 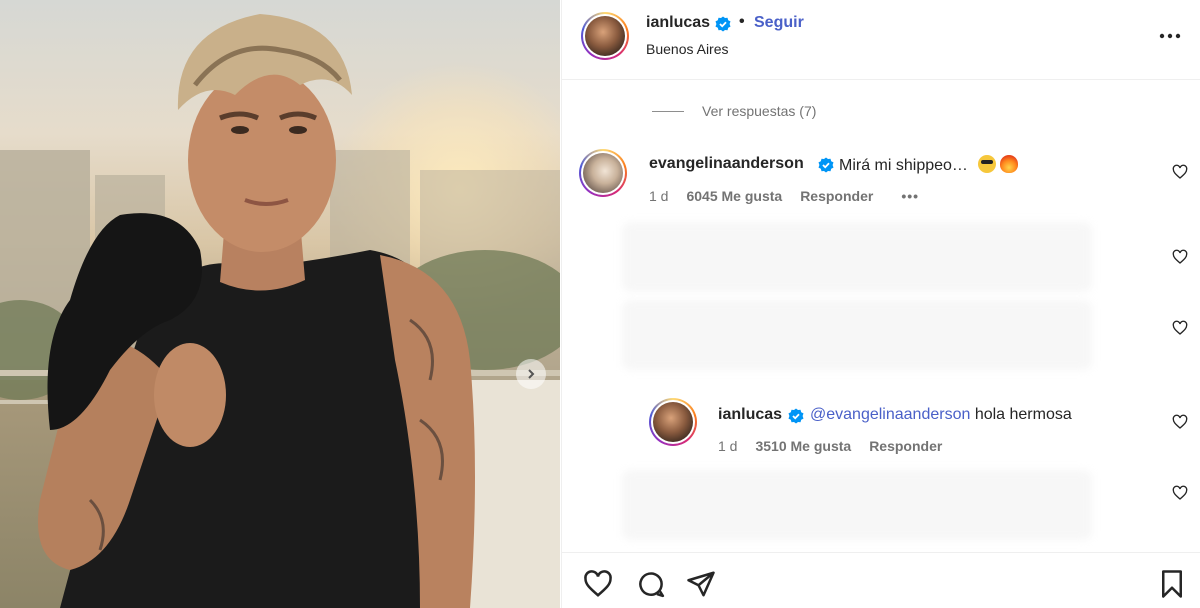 I want to click on view-replies-toggle: Ver respuestas (7), so click(x=734, y=111).